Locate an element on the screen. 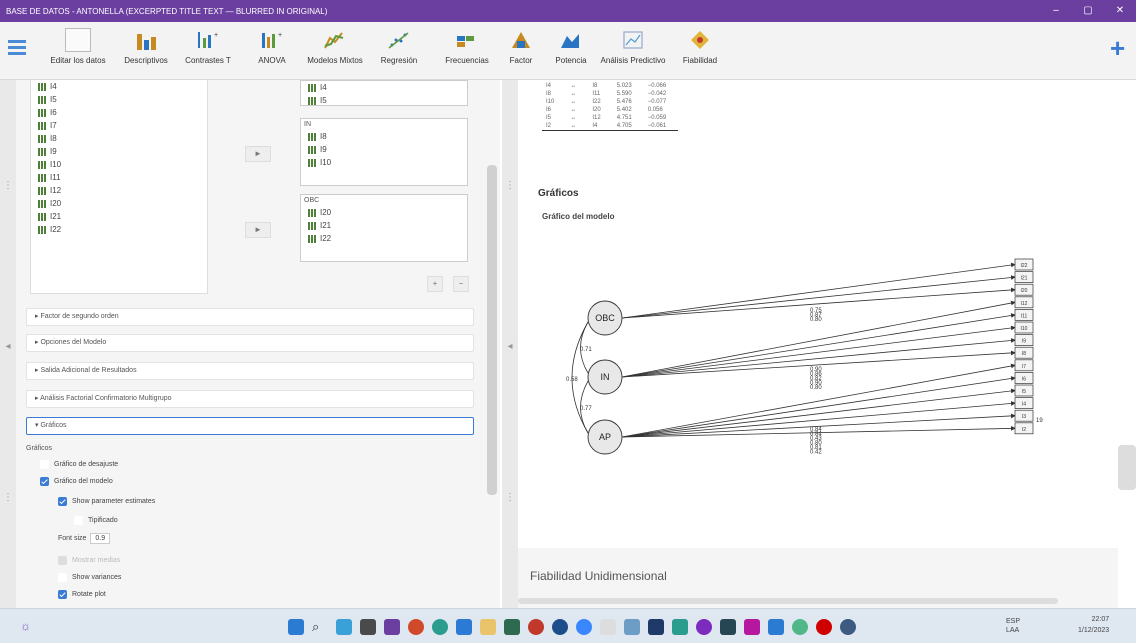  toolbar-descriptivos: Descriptivos is located at coordinates (146, 52).